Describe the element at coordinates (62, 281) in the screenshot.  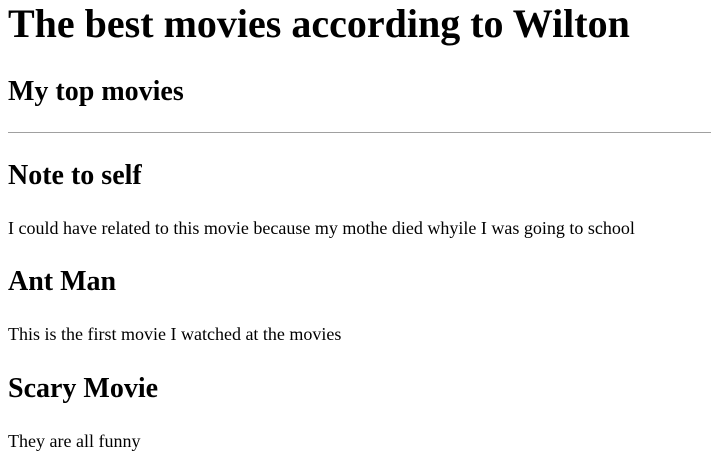
I see `movie-heading: Ant Man` at that location.